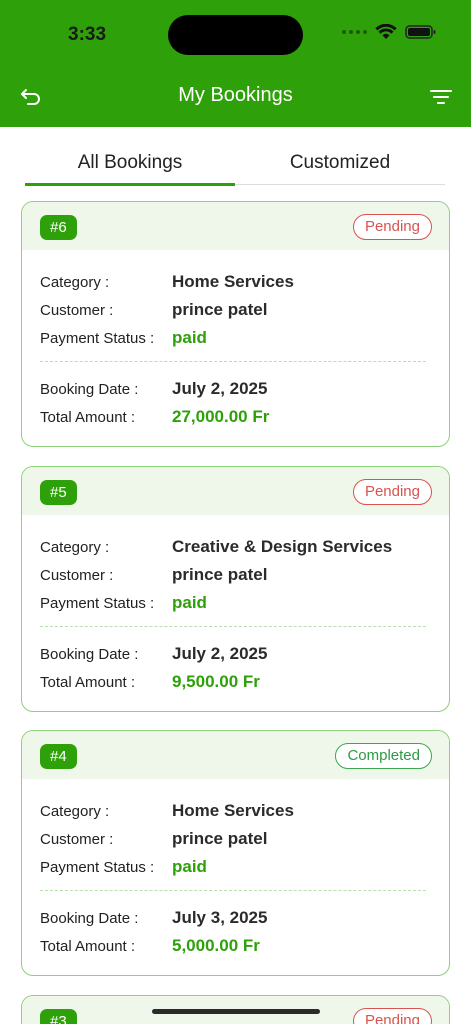 The height and width of the screenshot is (1024, 471). I want to click on booking-card-header: #6 Pending, so click(235, 226).